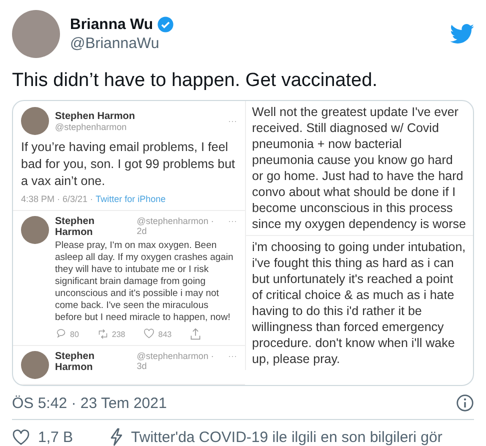 This screenshot has width=486, height=446. What do you see at coordinates (112, 24) in the screenshot?
I see `author-name: Brianna Wu` at bounding box center [112, 24].